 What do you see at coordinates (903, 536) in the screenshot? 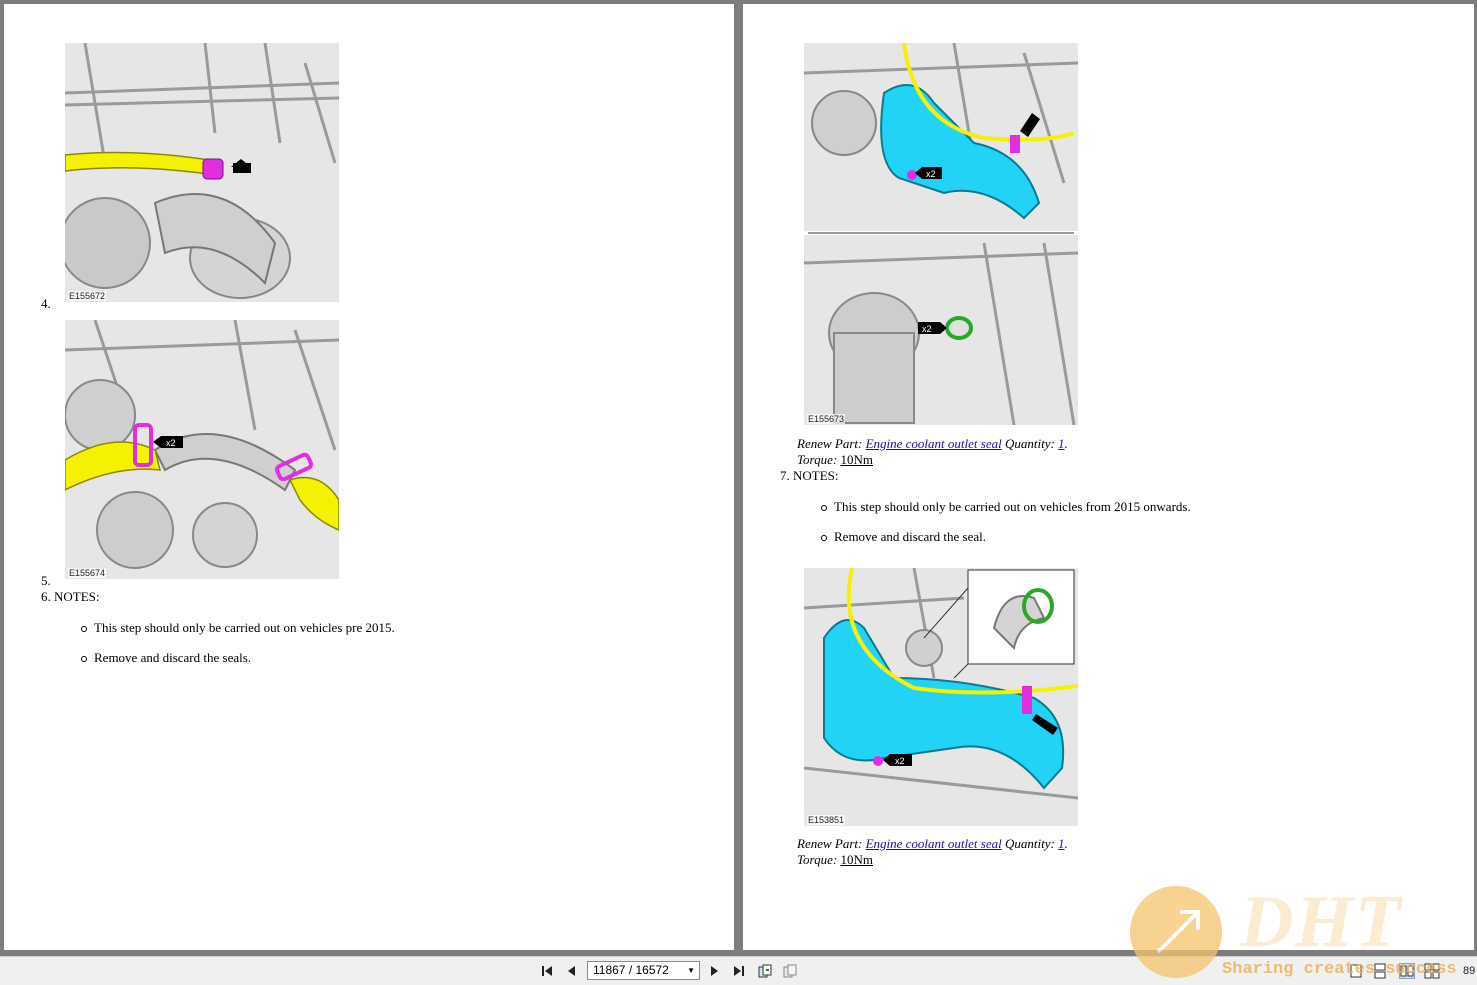
I see `note-bullet: Remove and discard the seal.` at bounding box center [903, 536].